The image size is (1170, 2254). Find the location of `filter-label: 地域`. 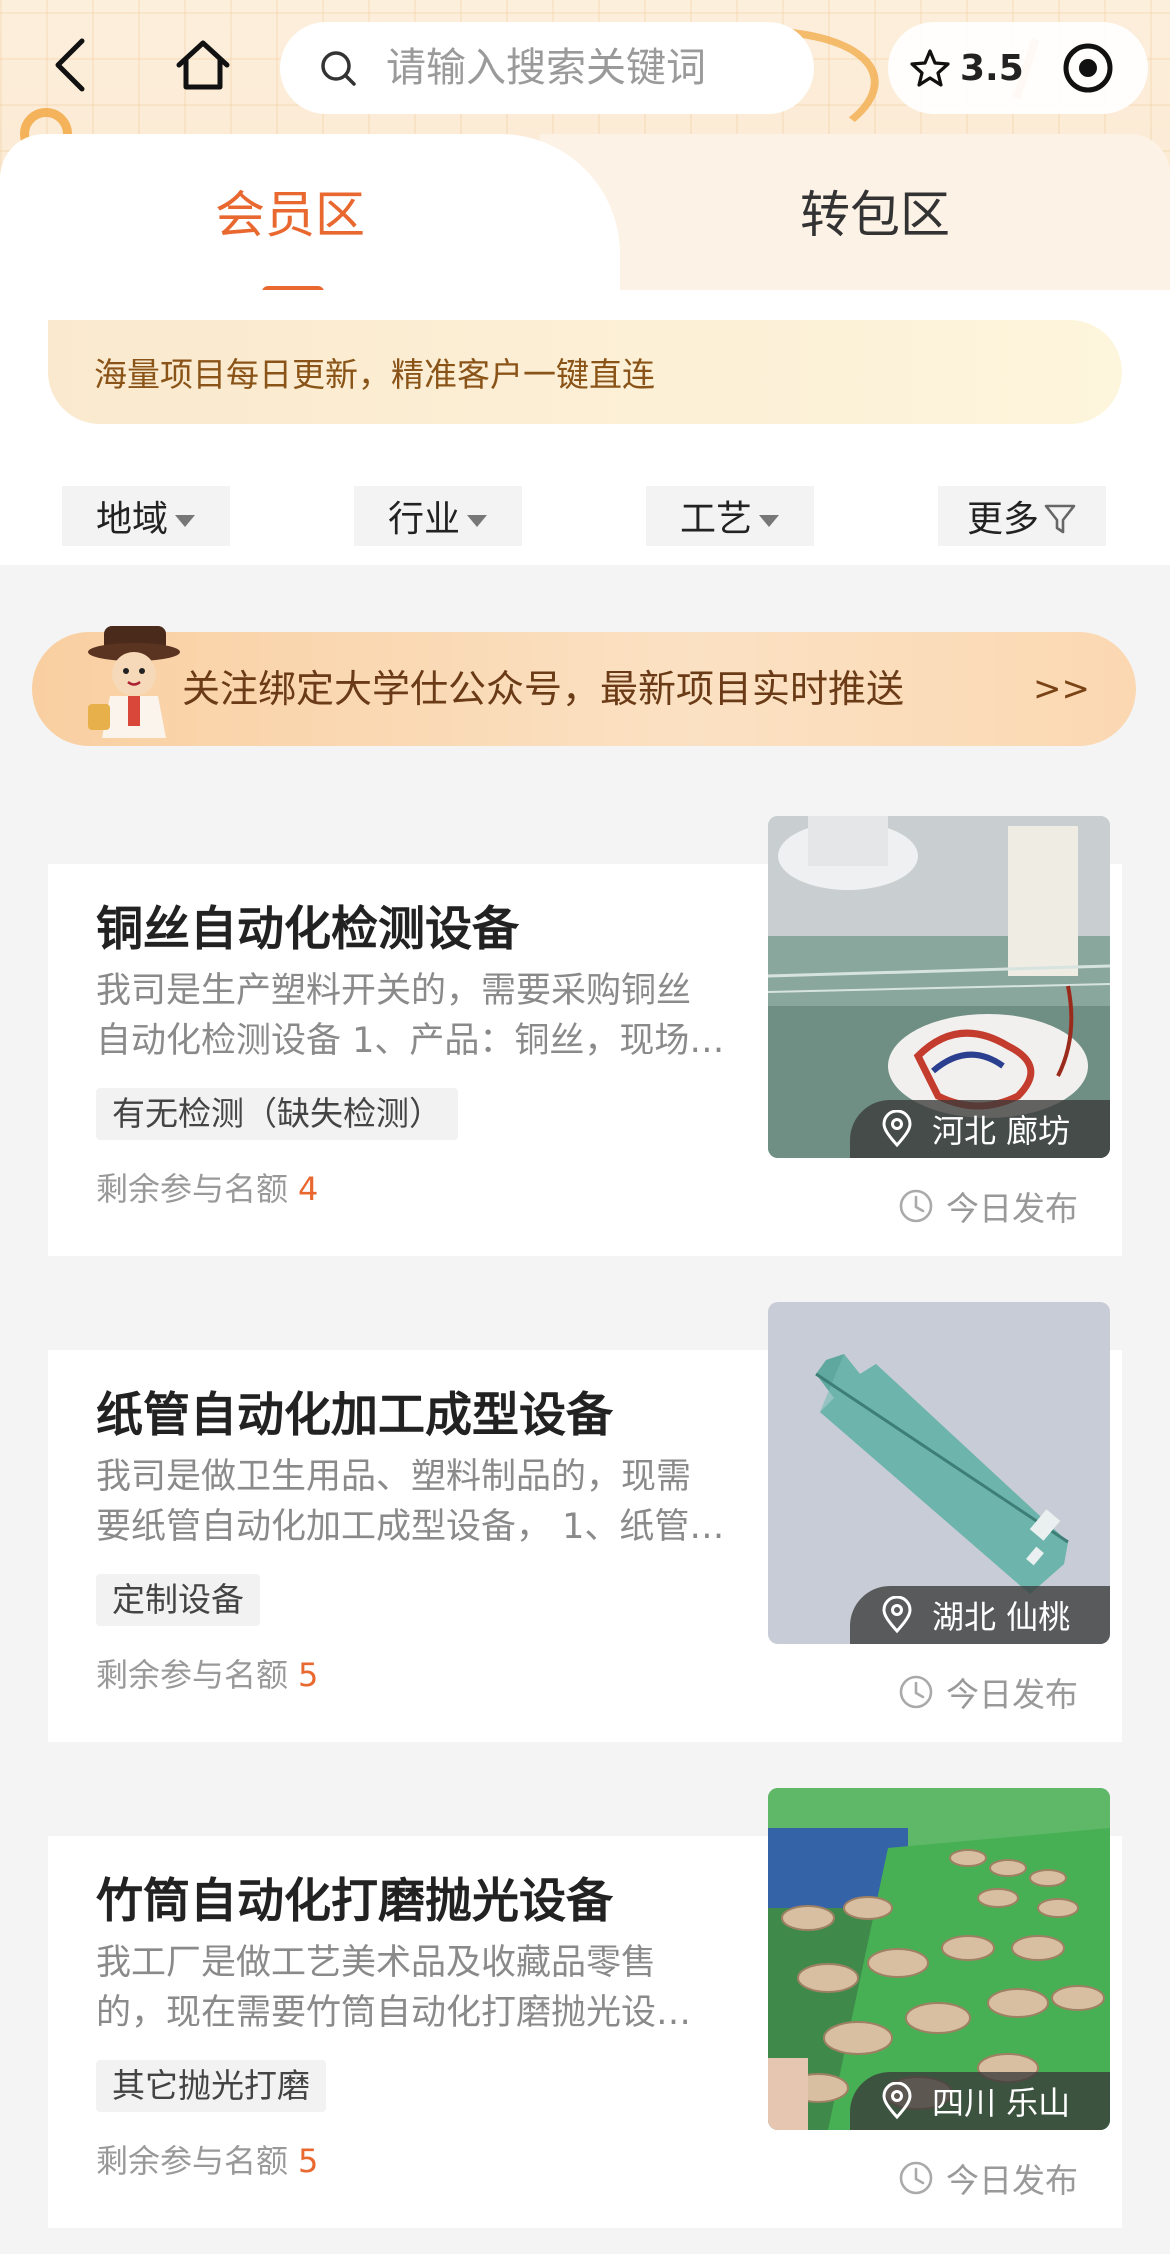

filter-label: 地域 is located at coordinates (131, 519).